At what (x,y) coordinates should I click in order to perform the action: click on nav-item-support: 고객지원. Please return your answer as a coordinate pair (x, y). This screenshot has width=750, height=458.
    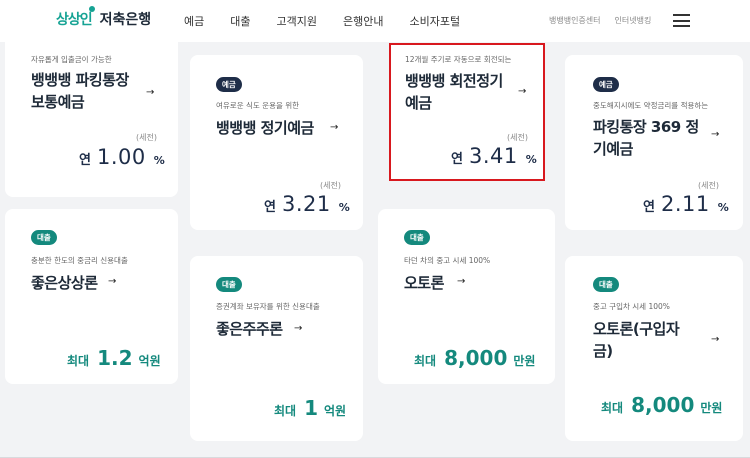
    Looking at the image, I should click on (297, 21).